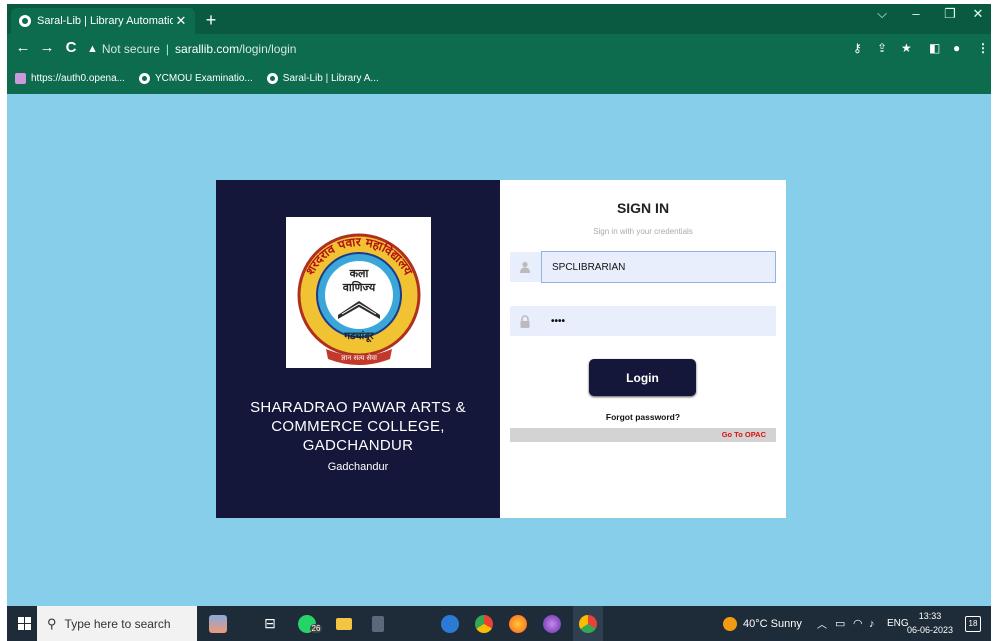  I want to click on institution-name-line: COMMERCE COLLEGE,, so click(358, 426).